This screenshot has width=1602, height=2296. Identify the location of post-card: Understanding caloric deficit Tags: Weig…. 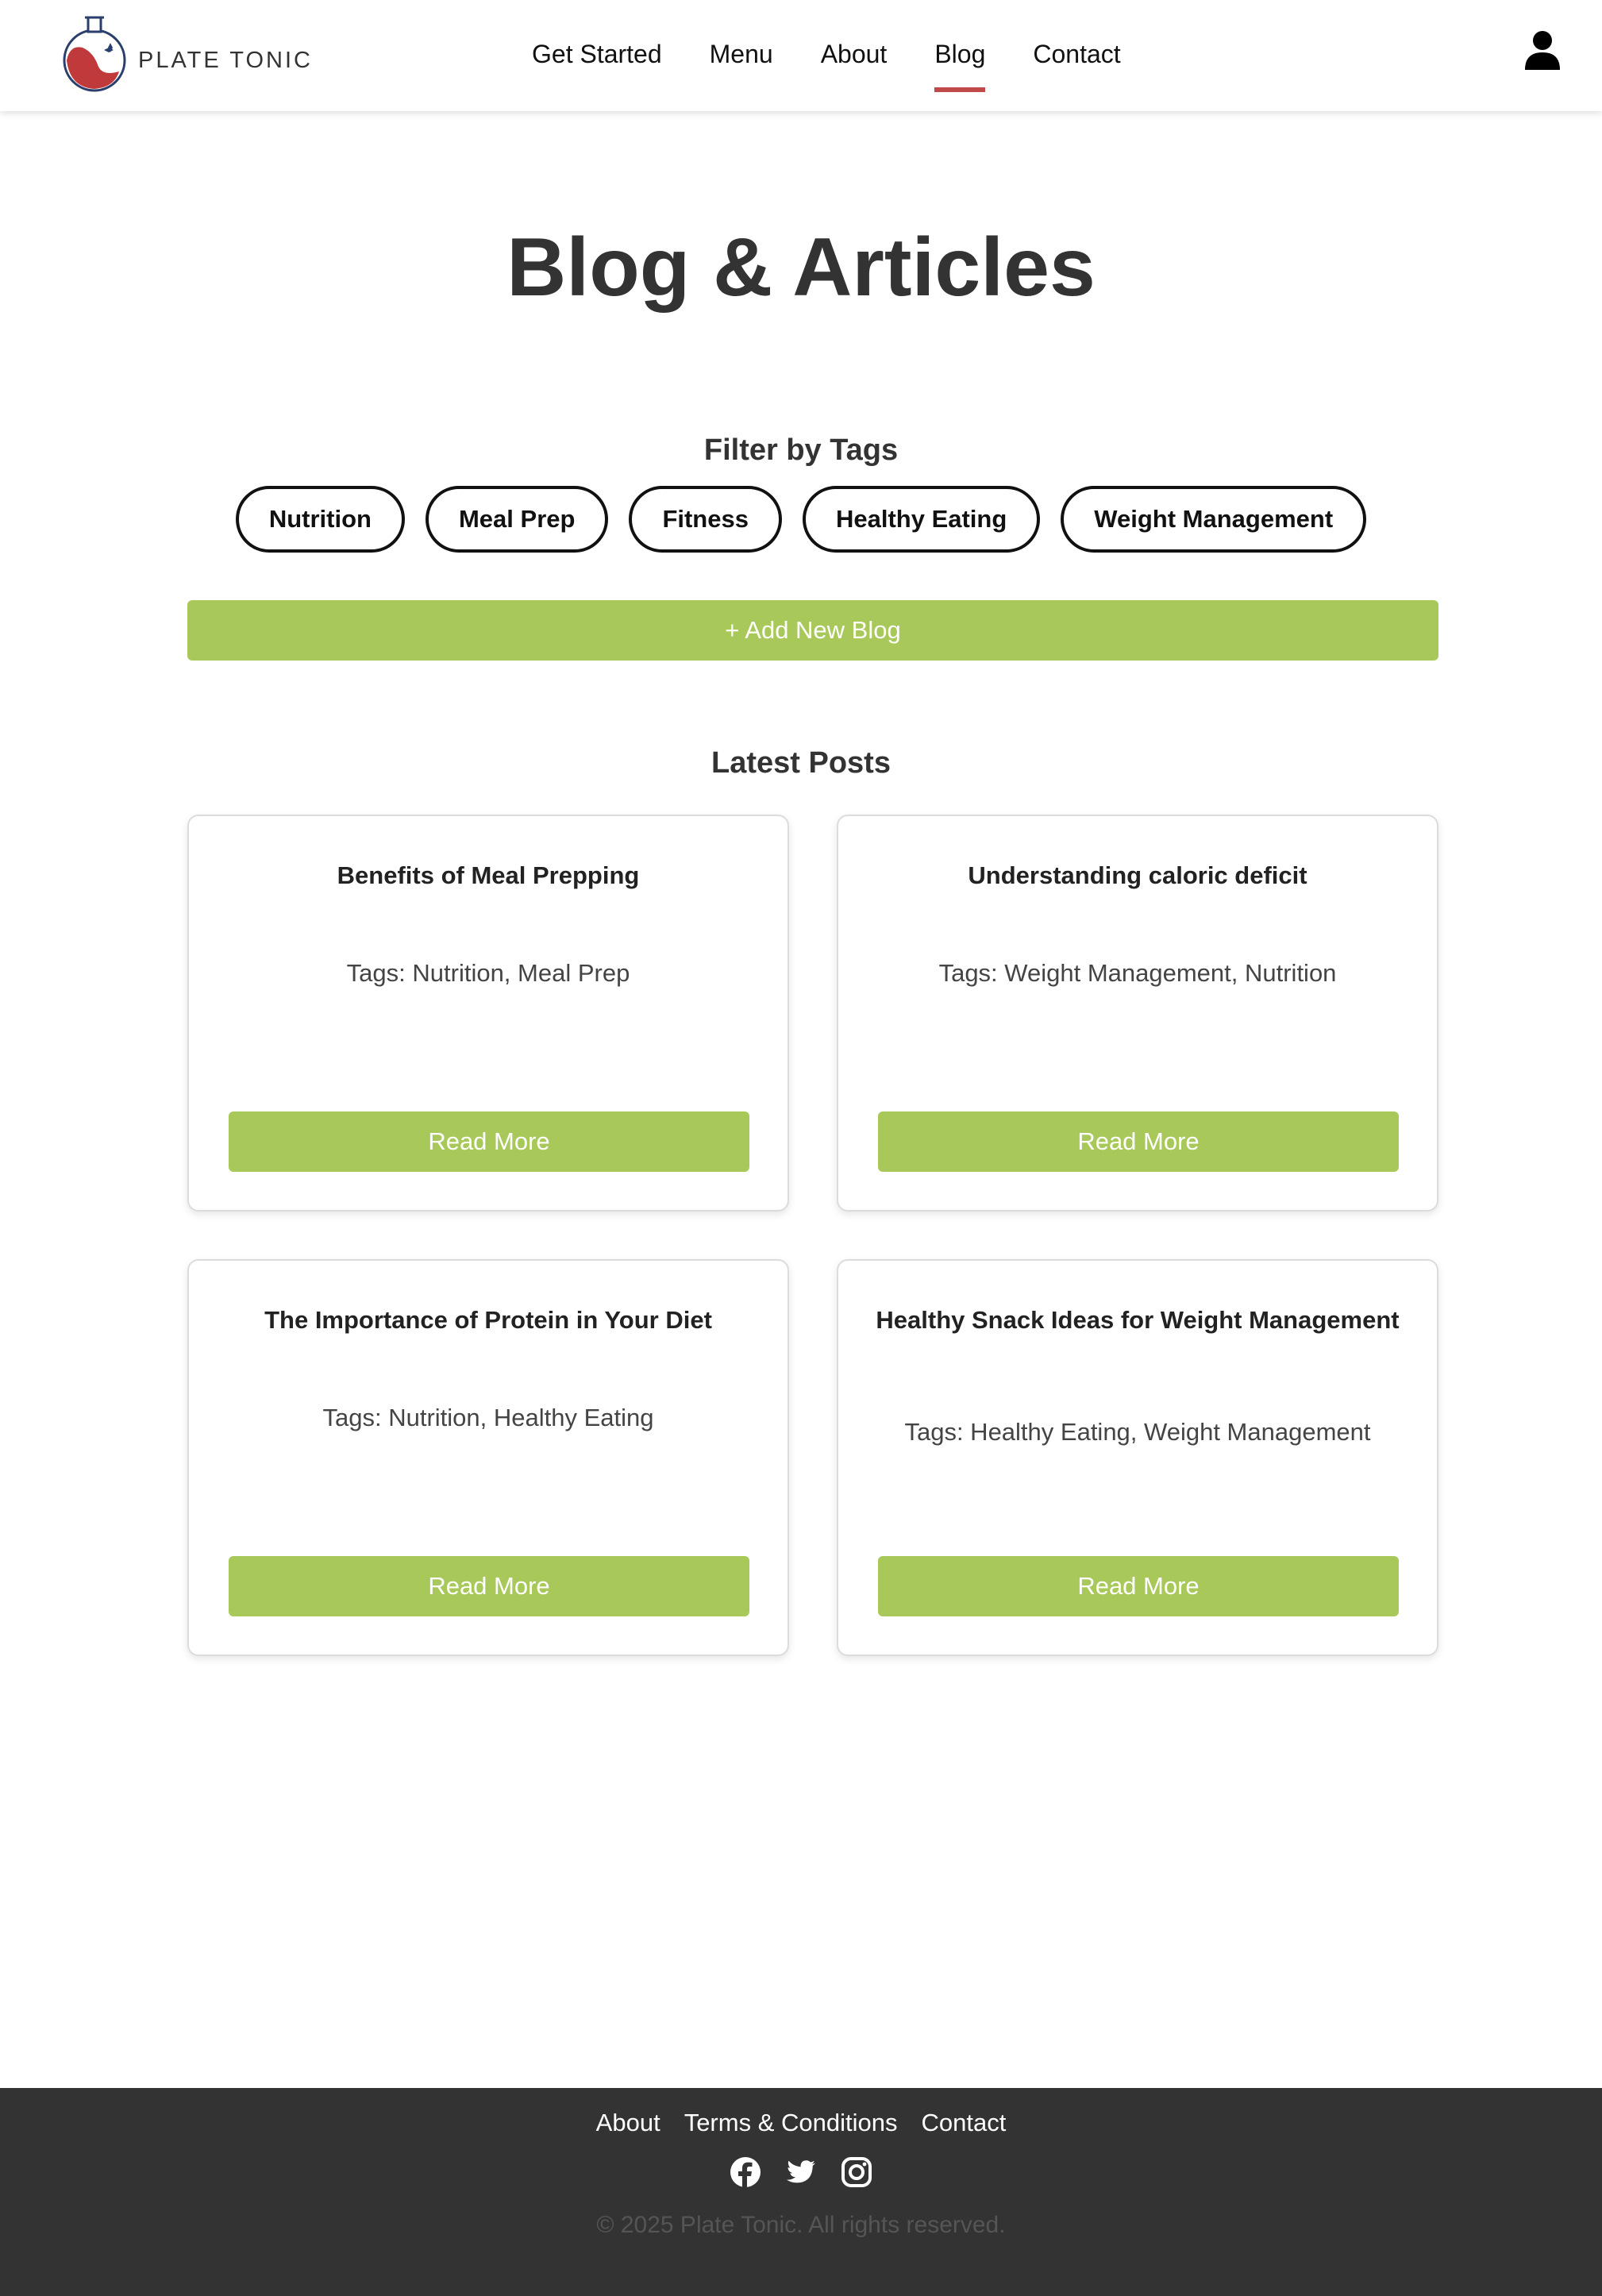
(1137, 1013).